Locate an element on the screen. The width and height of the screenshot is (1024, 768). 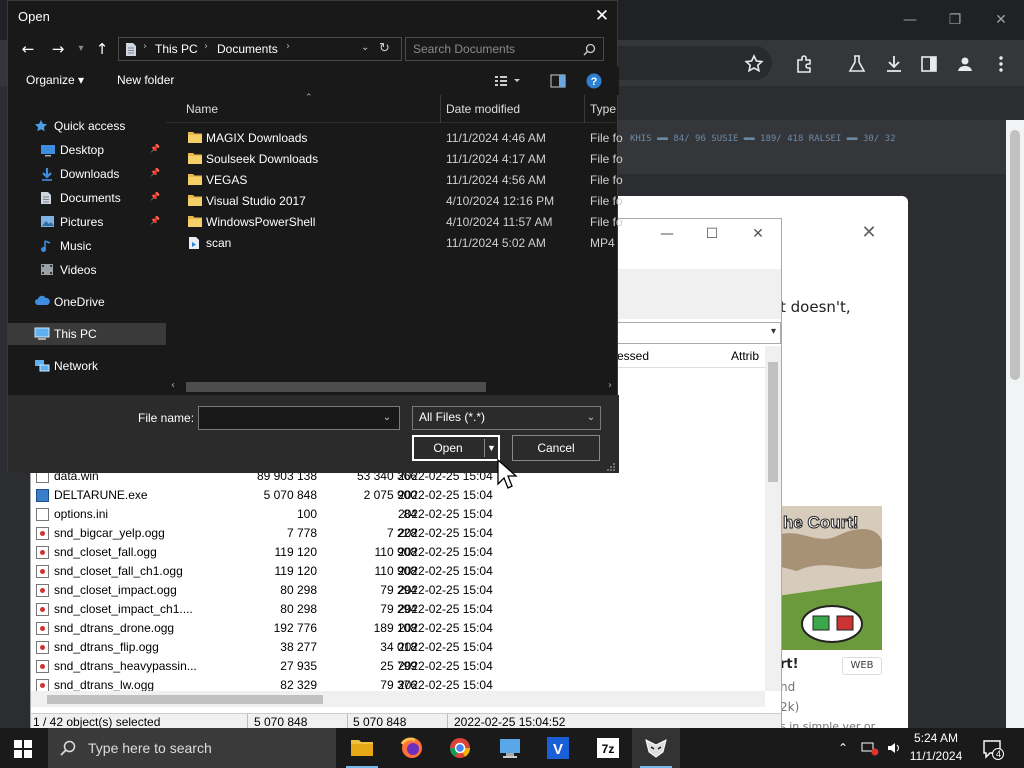
nav-item-music: Music is located at coordinates (87, 246).